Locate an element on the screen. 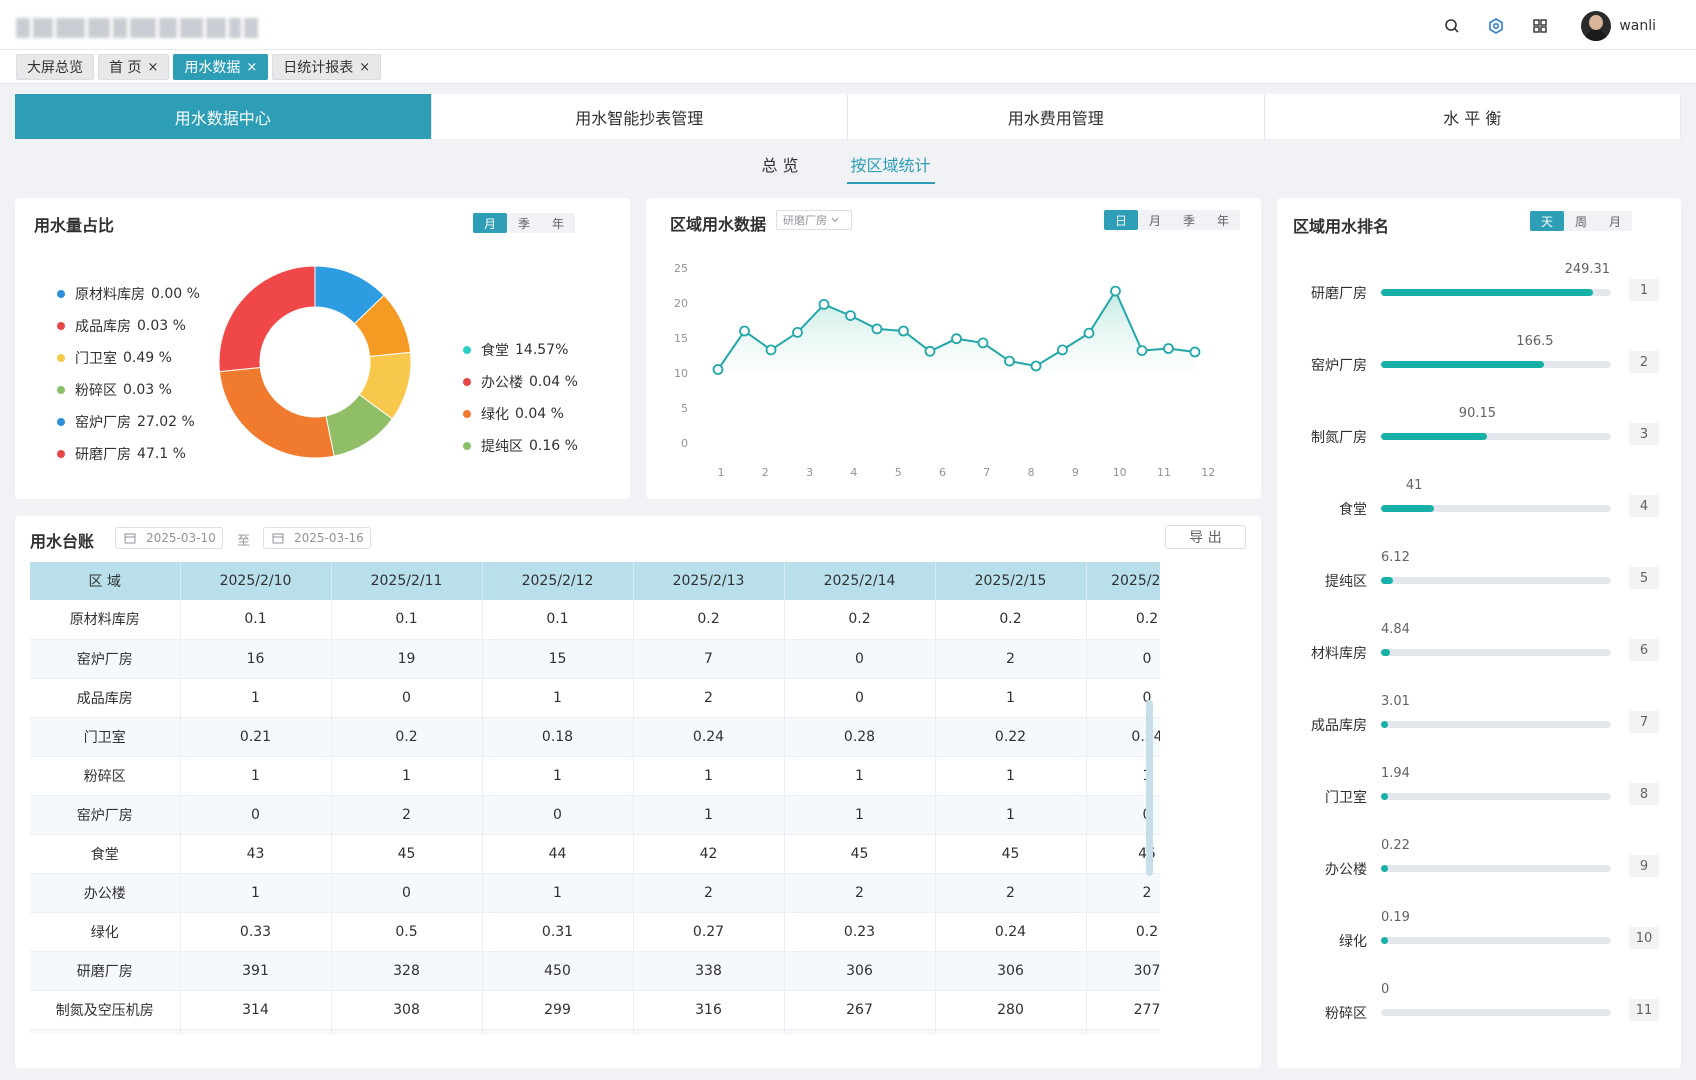 The width and height of the screenshot is (1696, 1080). column-header: 2025/2/11 is located at coordinates (407, 581).